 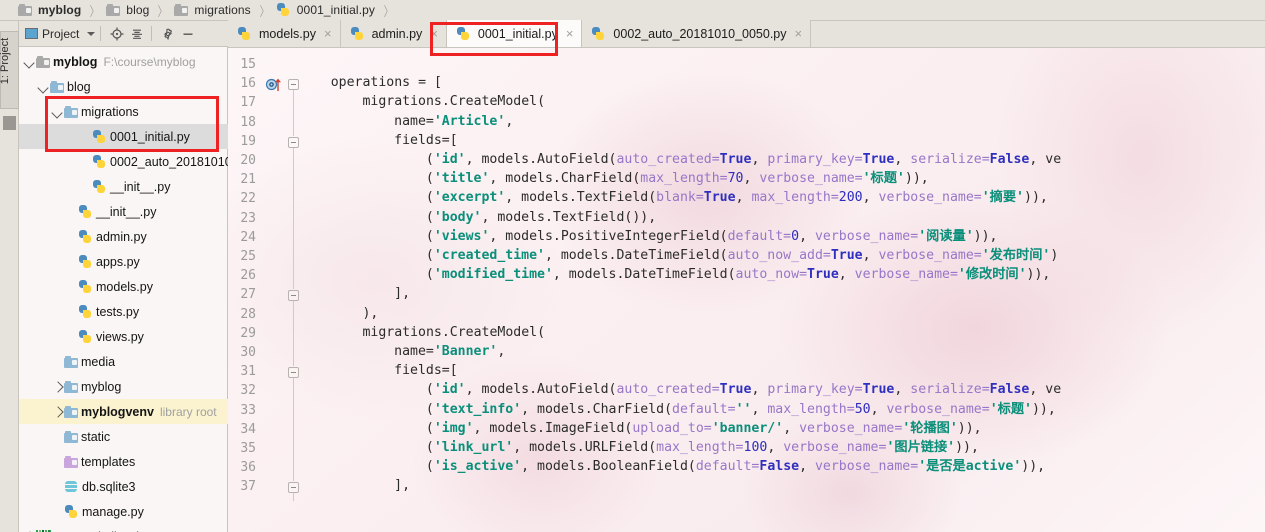 What do you see at coordinates (123, 286) in the screenshot?
I see `tree-item-models-py: models.py` at bounding box center [123, 286].